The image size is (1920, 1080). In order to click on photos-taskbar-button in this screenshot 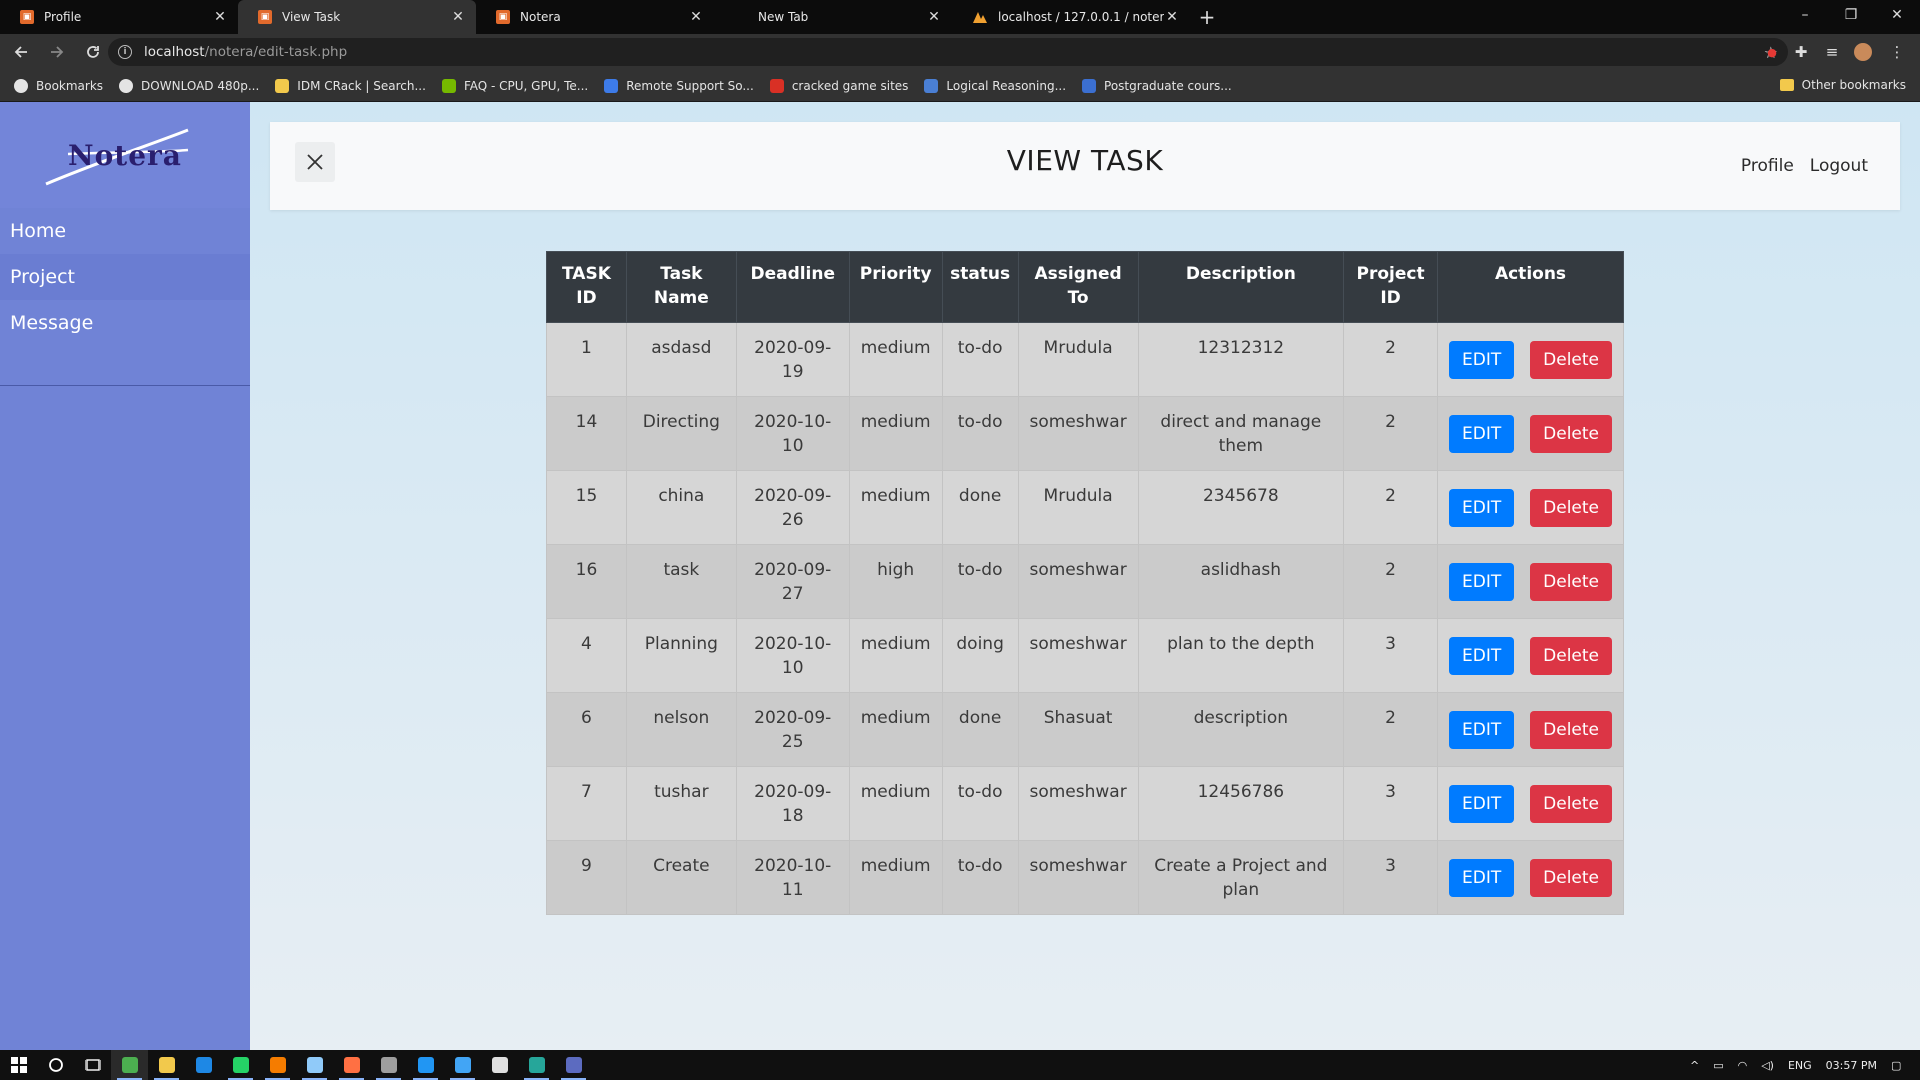, I will do `click(462, 1065)`.